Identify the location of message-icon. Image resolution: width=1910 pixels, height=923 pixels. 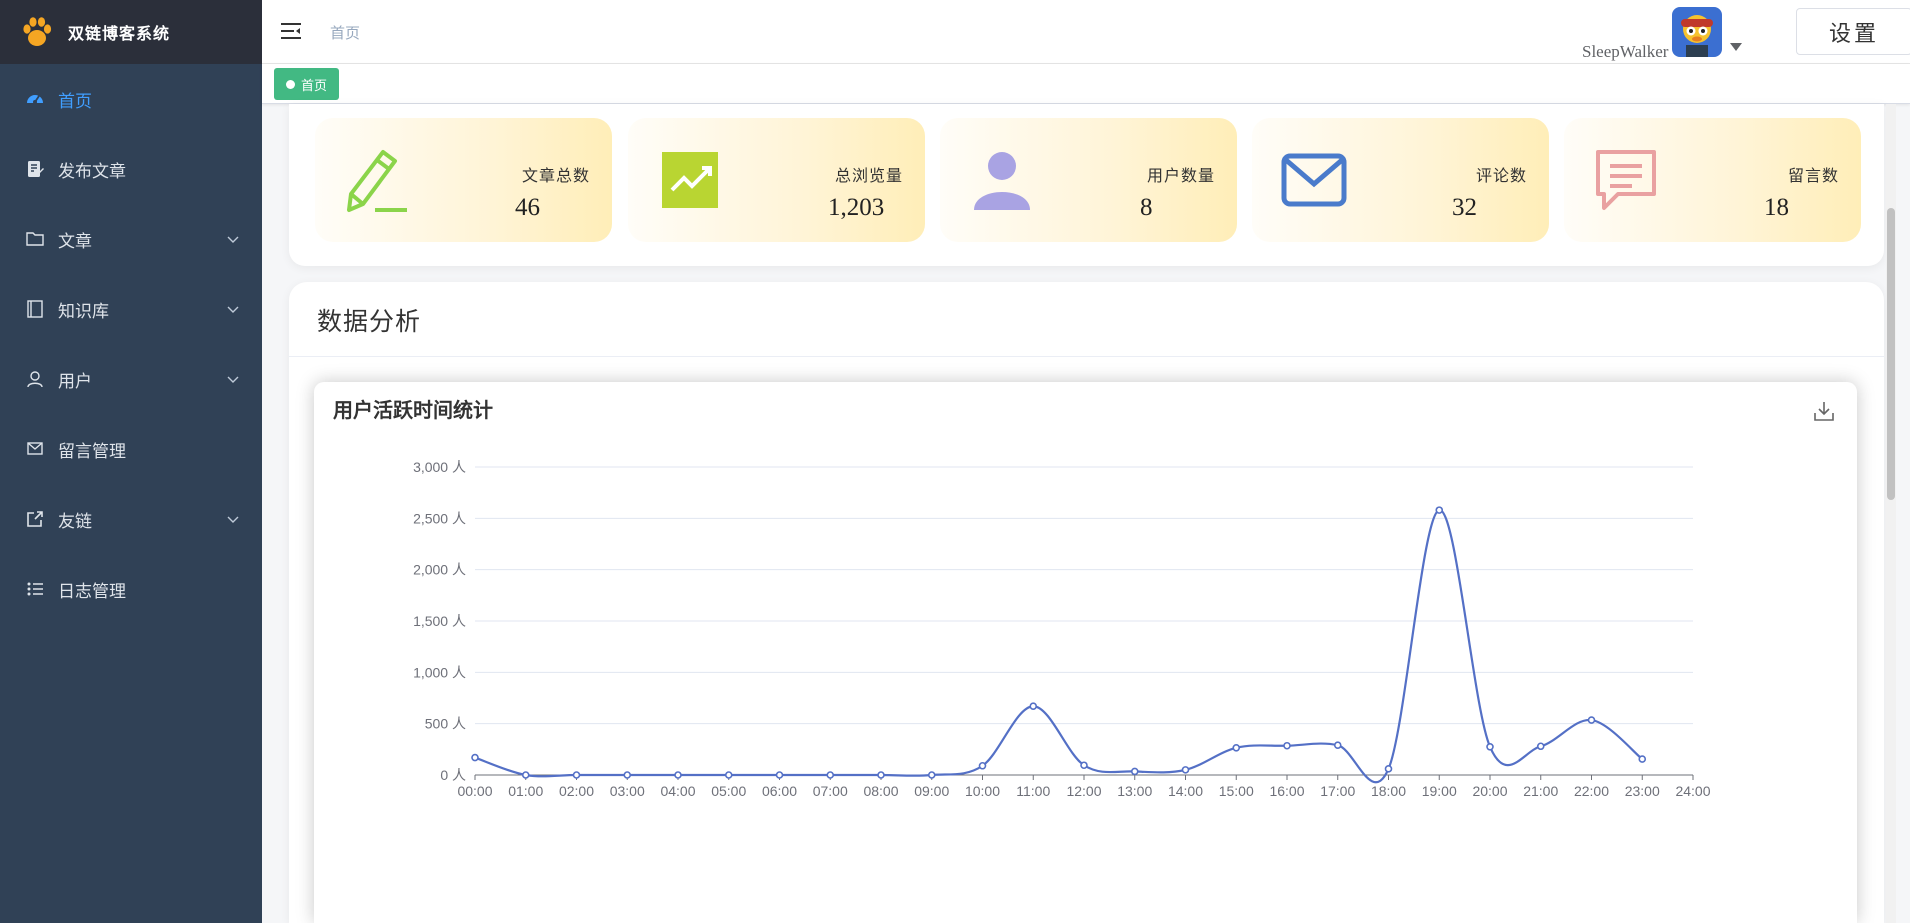
(1626, 180).